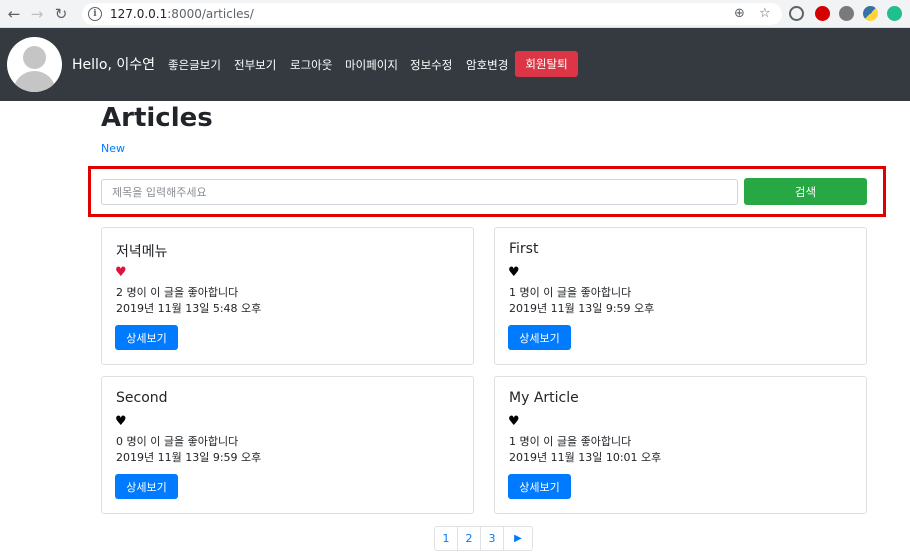 The width and height of the screenshot is (910, 560). Describe the element at coordinates (142, 252) in the screenshot. I see `article-title: 저녁메뉴` at that location.